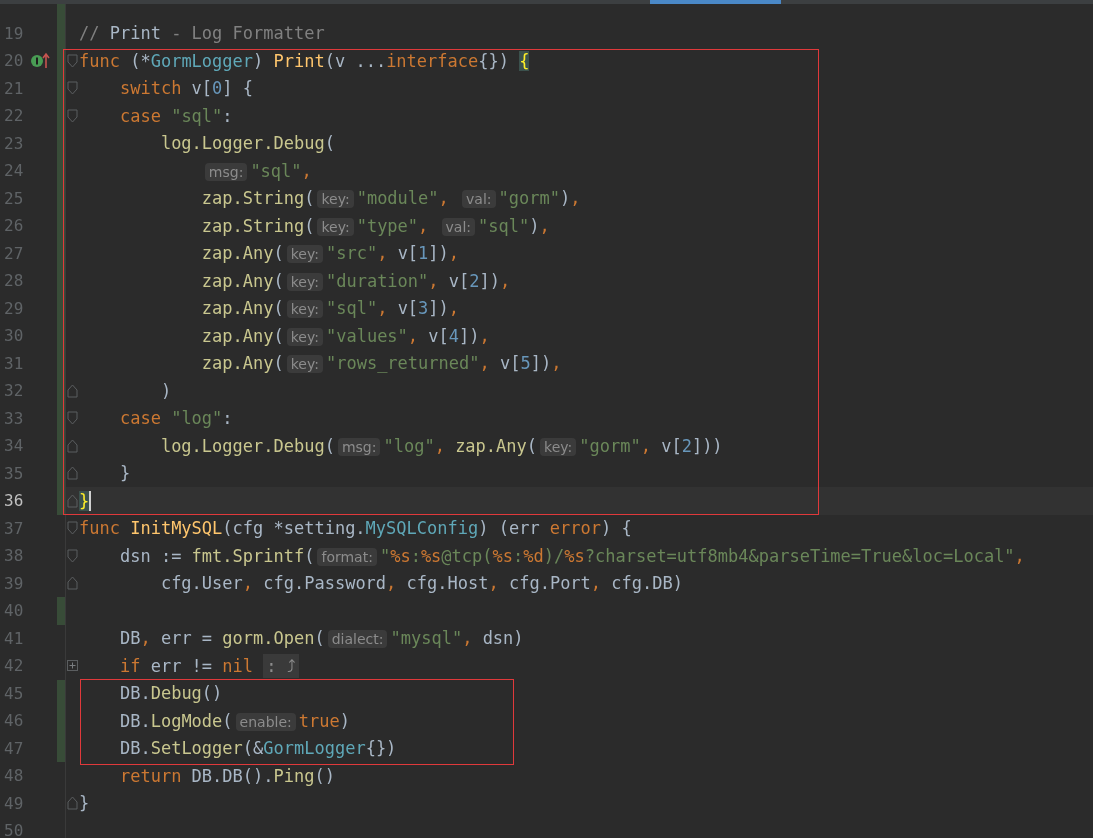 The height and width of the screenshot is (838, 1093). I want to click on line-number: 30, so click(14, 336).